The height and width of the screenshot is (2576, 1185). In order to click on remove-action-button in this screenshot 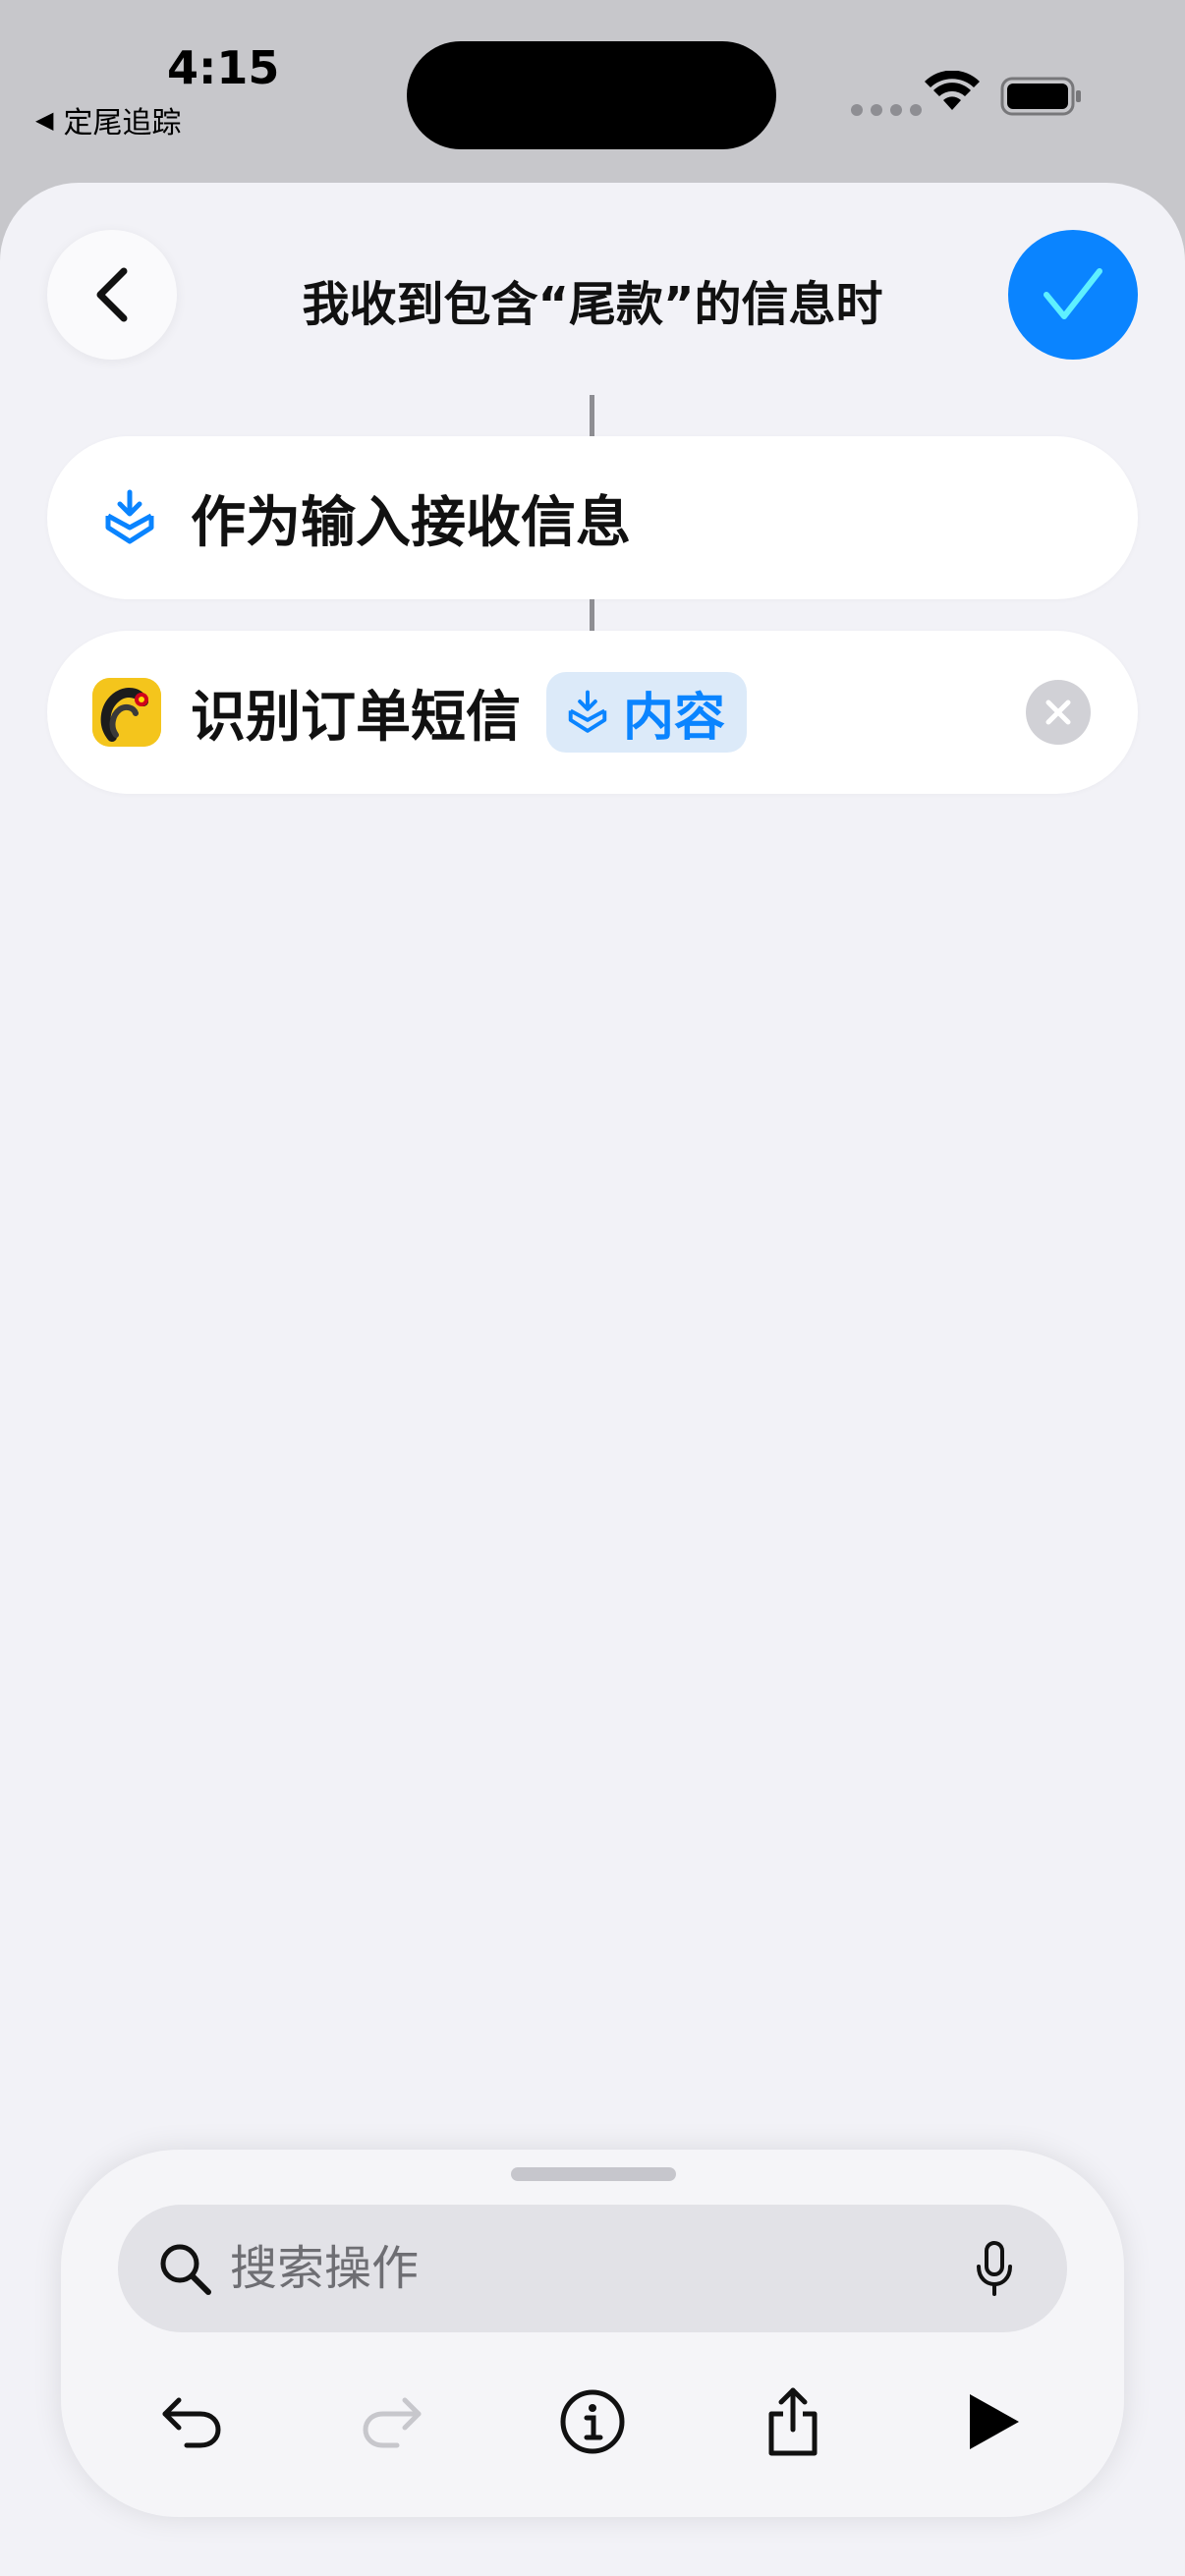, I will do `click(1058, 712)`.